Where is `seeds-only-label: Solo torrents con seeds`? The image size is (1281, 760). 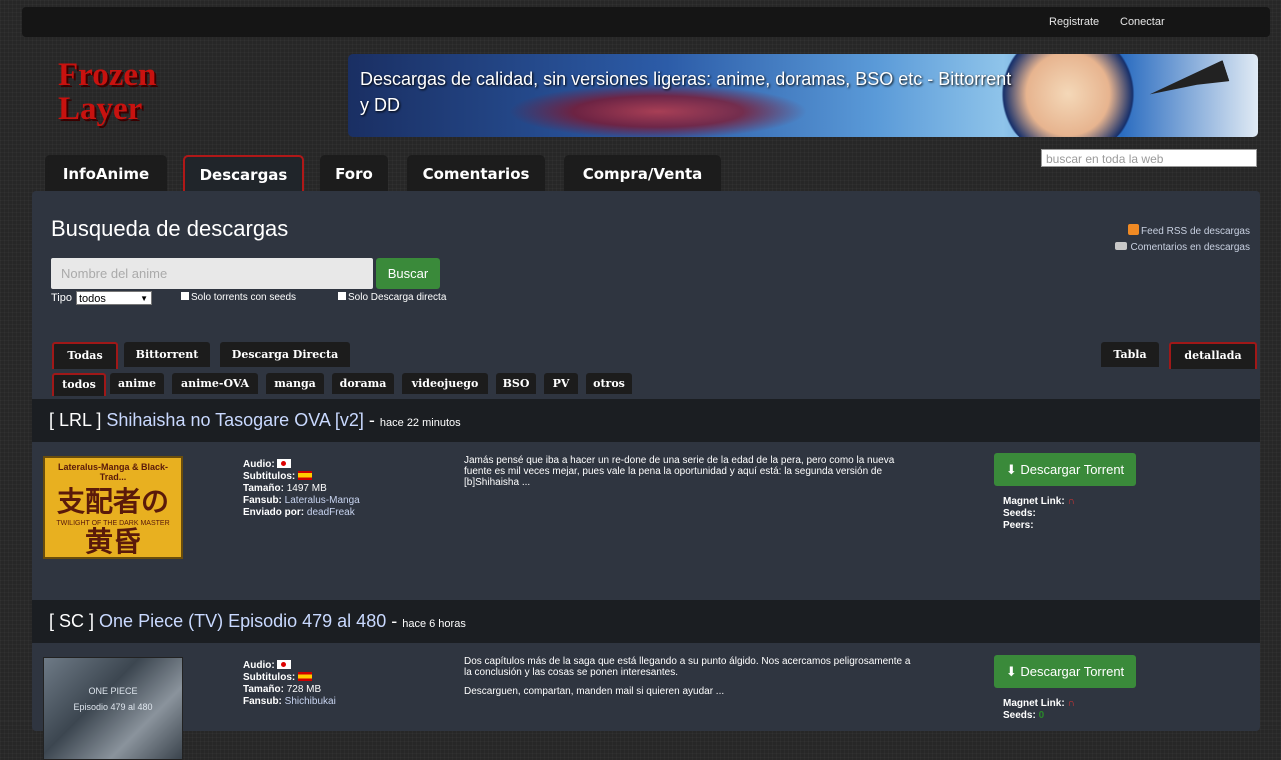
seeds-only-label: Solo torrents con seeds is located at coordinates (244, 297).